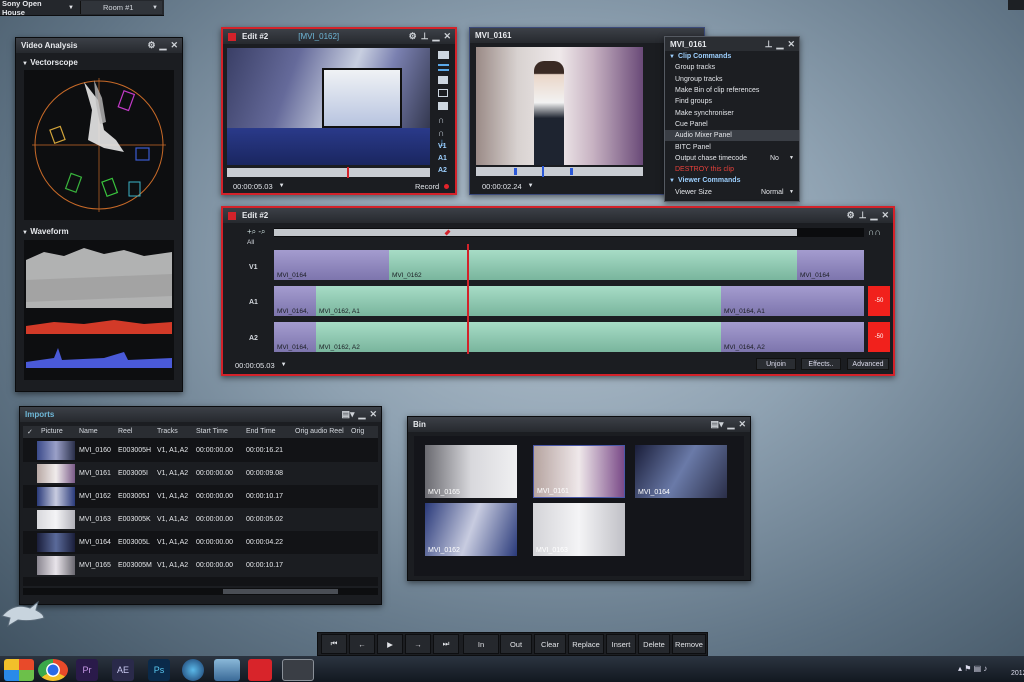 The height and width of the screenshot is (682, 1024). What do you see at coordinates (295, 337) in the screenshot?
I see `clip-a2-1: MVI_0164,` at bounding box center [295, 337].